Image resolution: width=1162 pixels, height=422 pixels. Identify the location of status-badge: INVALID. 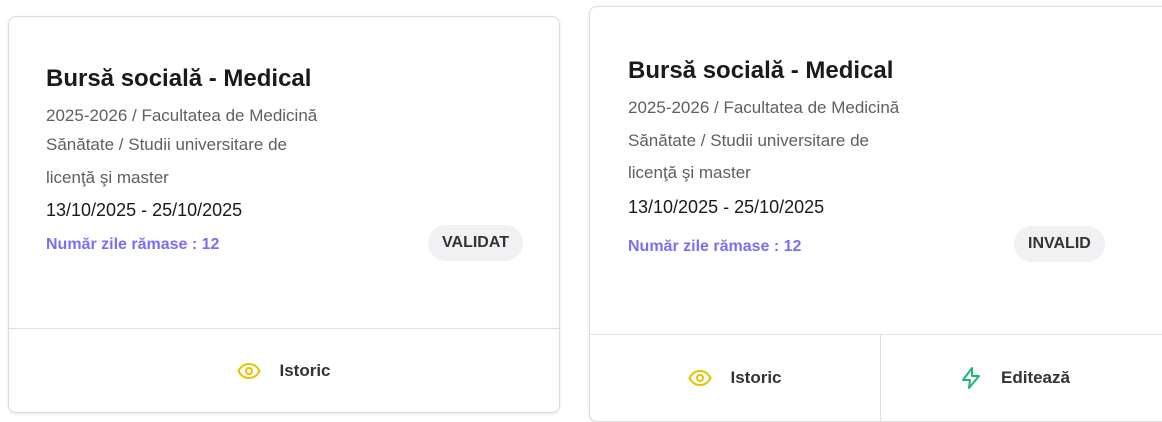
(1059, 244).